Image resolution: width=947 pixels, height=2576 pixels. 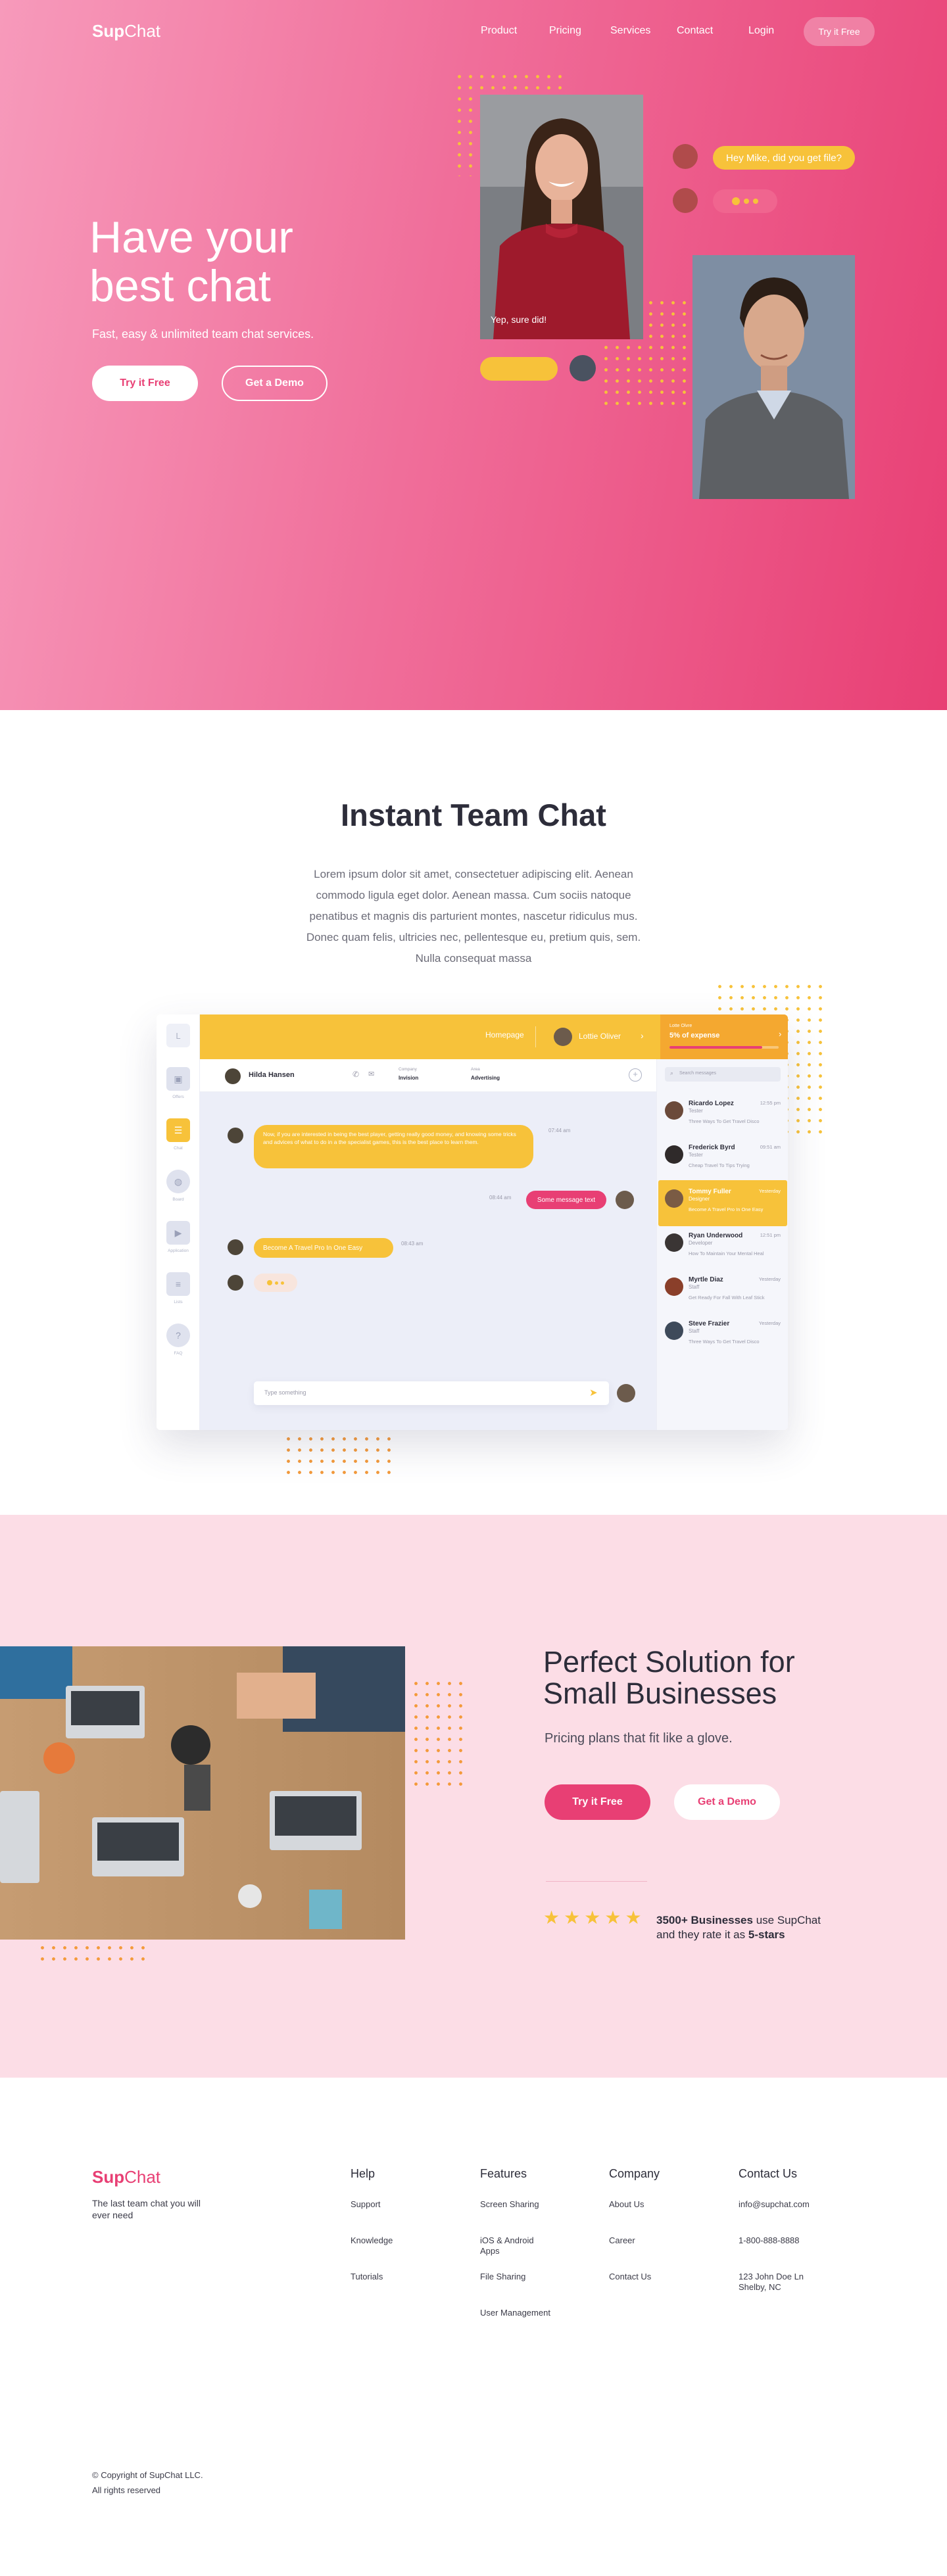 What do you see at coordinates (645, 2217) in the screenshot?
I see `footer-link: About Us` at bounding box center [645, 2217].